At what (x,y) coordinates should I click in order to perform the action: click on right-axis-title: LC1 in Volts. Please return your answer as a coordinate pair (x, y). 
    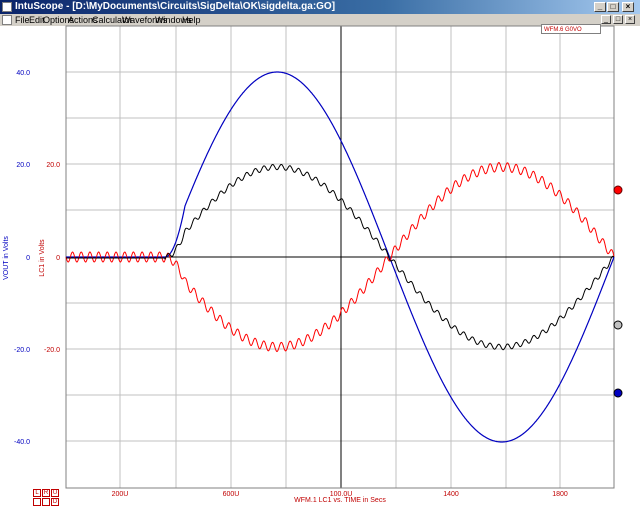
    Looking at the image, I should click on (42, 258).